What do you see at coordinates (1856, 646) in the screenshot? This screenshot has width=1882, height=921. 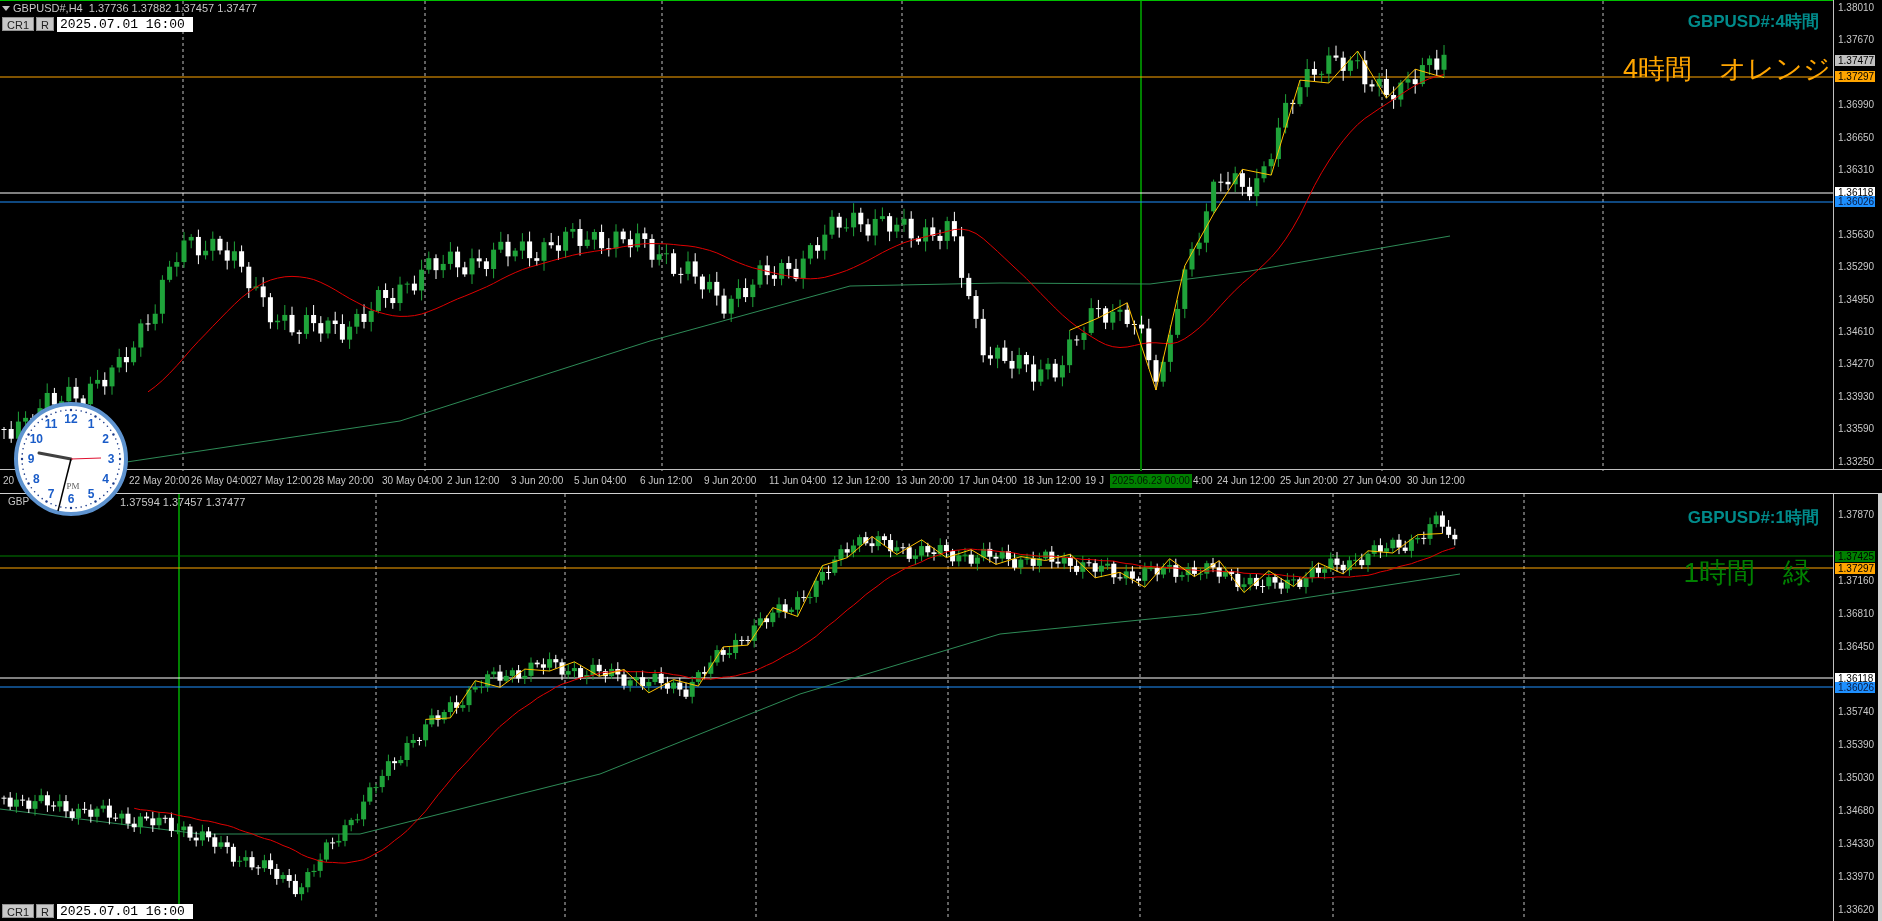 I see `price-label: 1.36450` at bounding box center [1856, 646].